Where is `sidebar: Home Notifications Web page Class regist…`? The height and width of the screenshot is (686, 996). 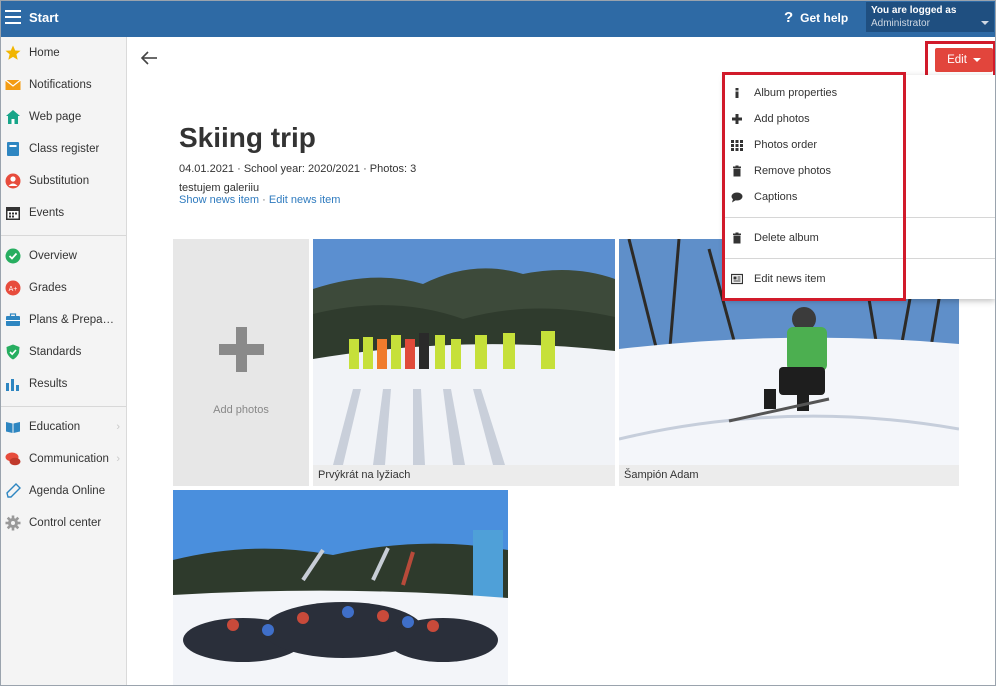
sidebar: Home Notifications Web page Class regist… is located at coordinates (64, 361).